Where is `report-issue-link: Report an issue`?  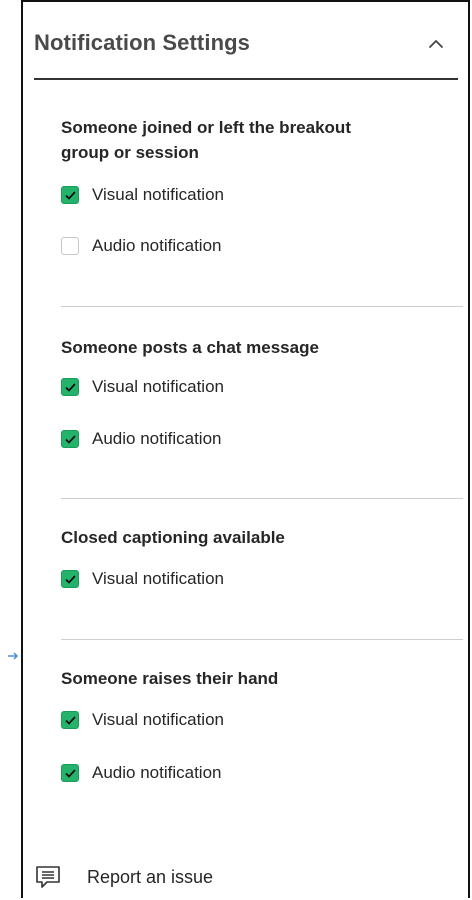
report-issue-link: Report an issue is located at coordinates (124, 877).